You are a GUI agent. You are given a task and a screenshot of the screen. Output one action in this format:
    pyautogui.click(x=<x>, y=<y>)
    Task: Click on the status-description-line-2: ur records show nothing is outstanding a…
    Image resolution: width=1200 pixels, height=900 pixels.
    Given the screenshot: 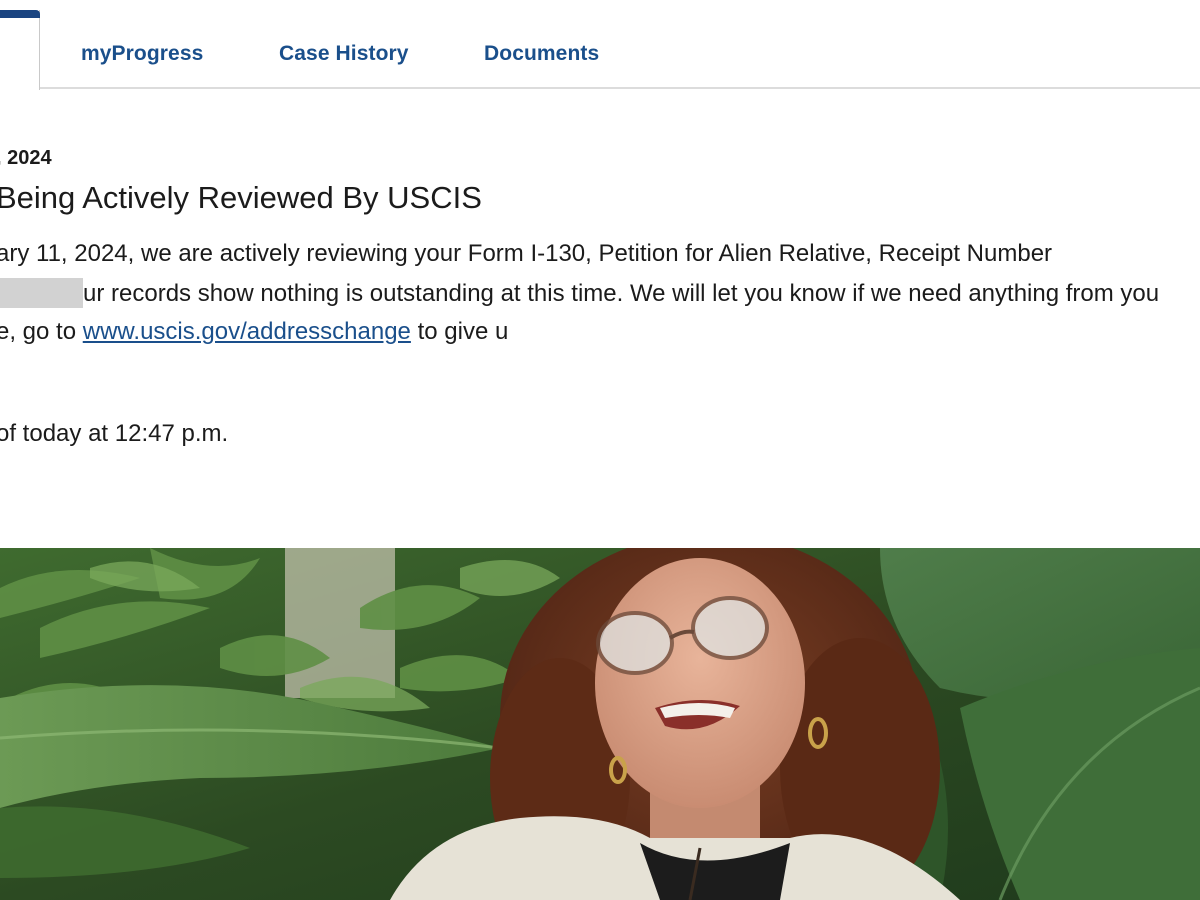 What is the action you would take?
    pyautogui.click(x=579, y=293)
    